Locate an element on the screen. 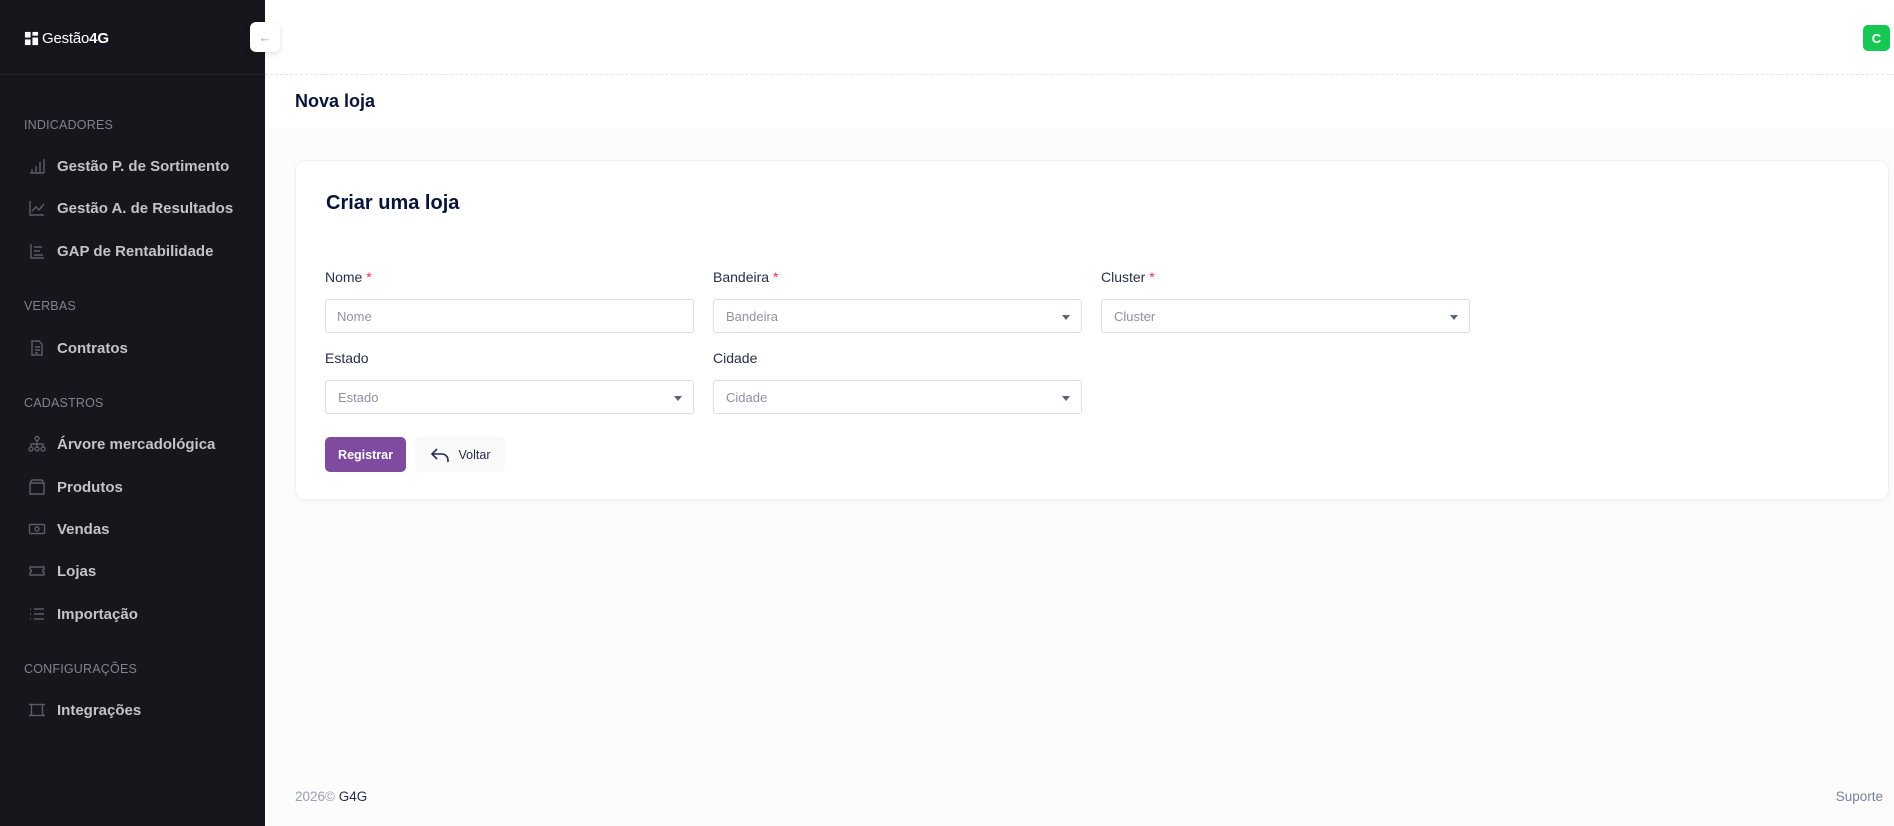  sidebar-section-indicadores: INDICADORES is located at coordinates (69, 125).